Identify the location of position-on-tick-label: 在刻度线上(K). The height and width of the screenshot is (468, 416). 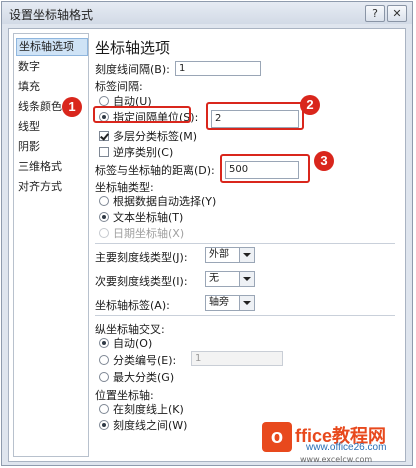
(148, 409).